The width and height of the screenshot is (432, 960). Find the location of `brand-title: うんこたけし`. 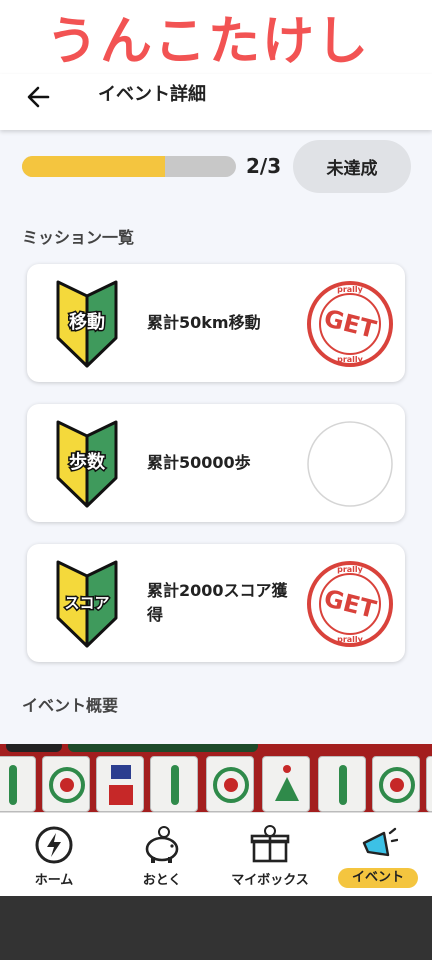

brand-title: うんこたけし is located at coordinates (208, 42).